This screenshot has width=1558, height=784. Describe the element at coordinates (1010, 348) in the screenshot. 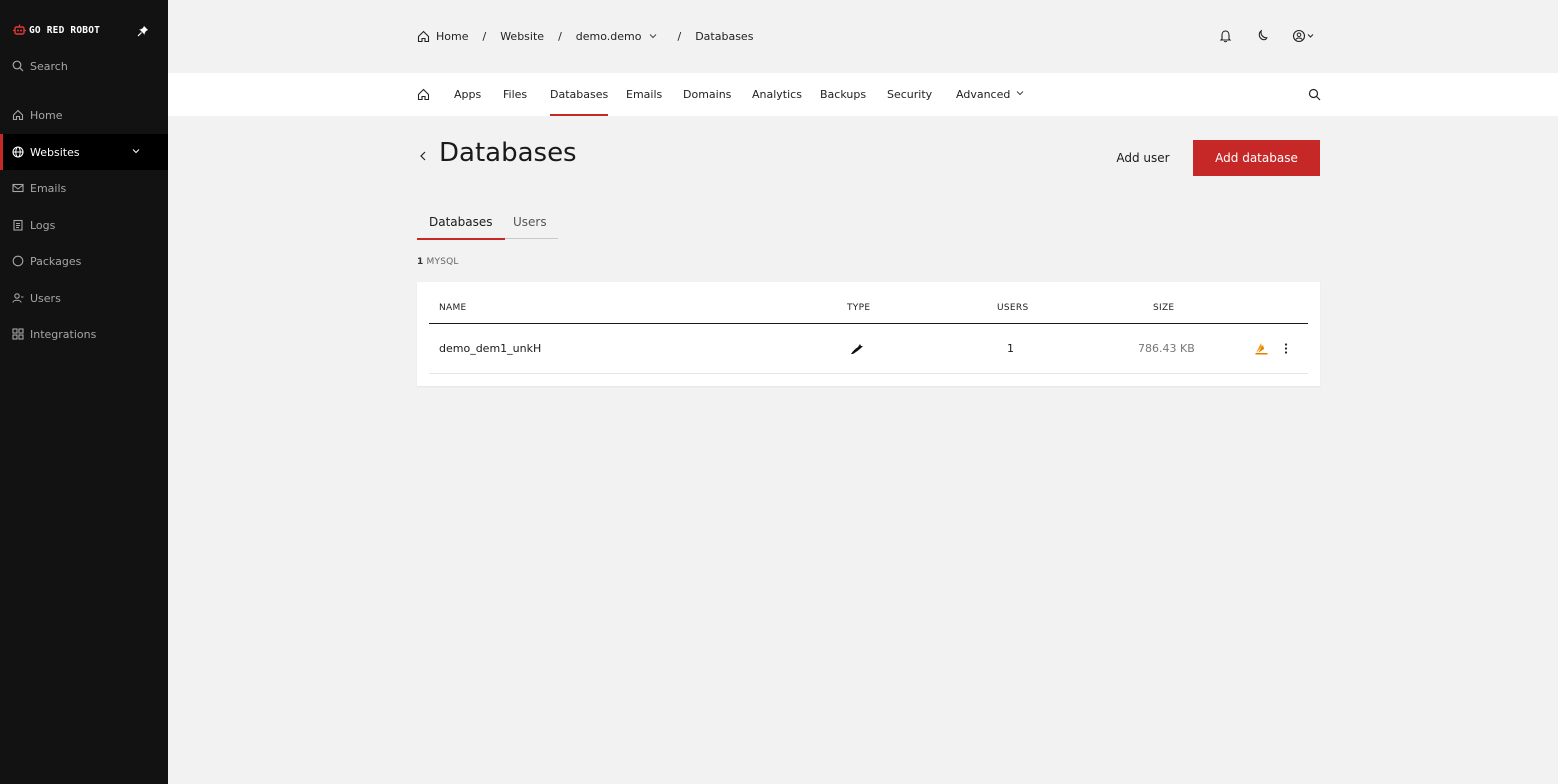

I see `database-users-count: 1` at that location.